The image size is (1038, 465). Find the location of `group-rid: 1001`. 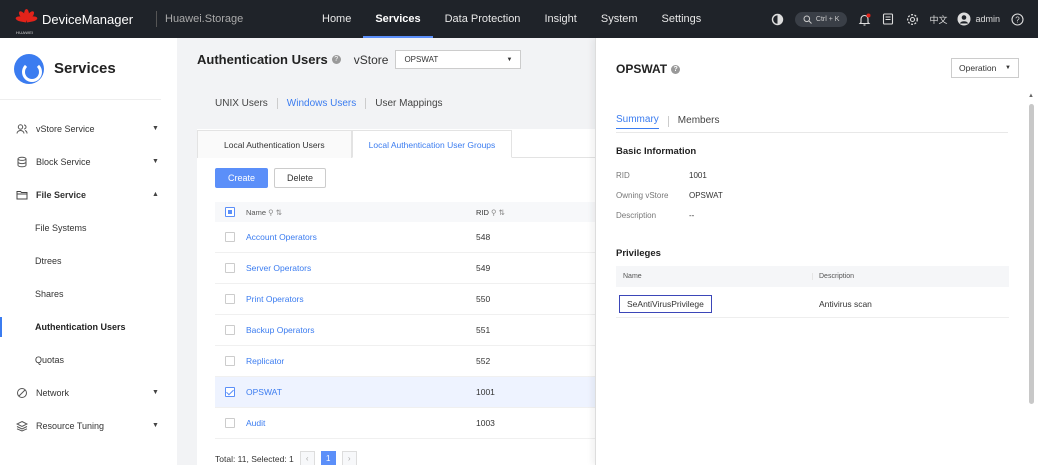

group-rid: 1001 is located at coordinates (485, 392).